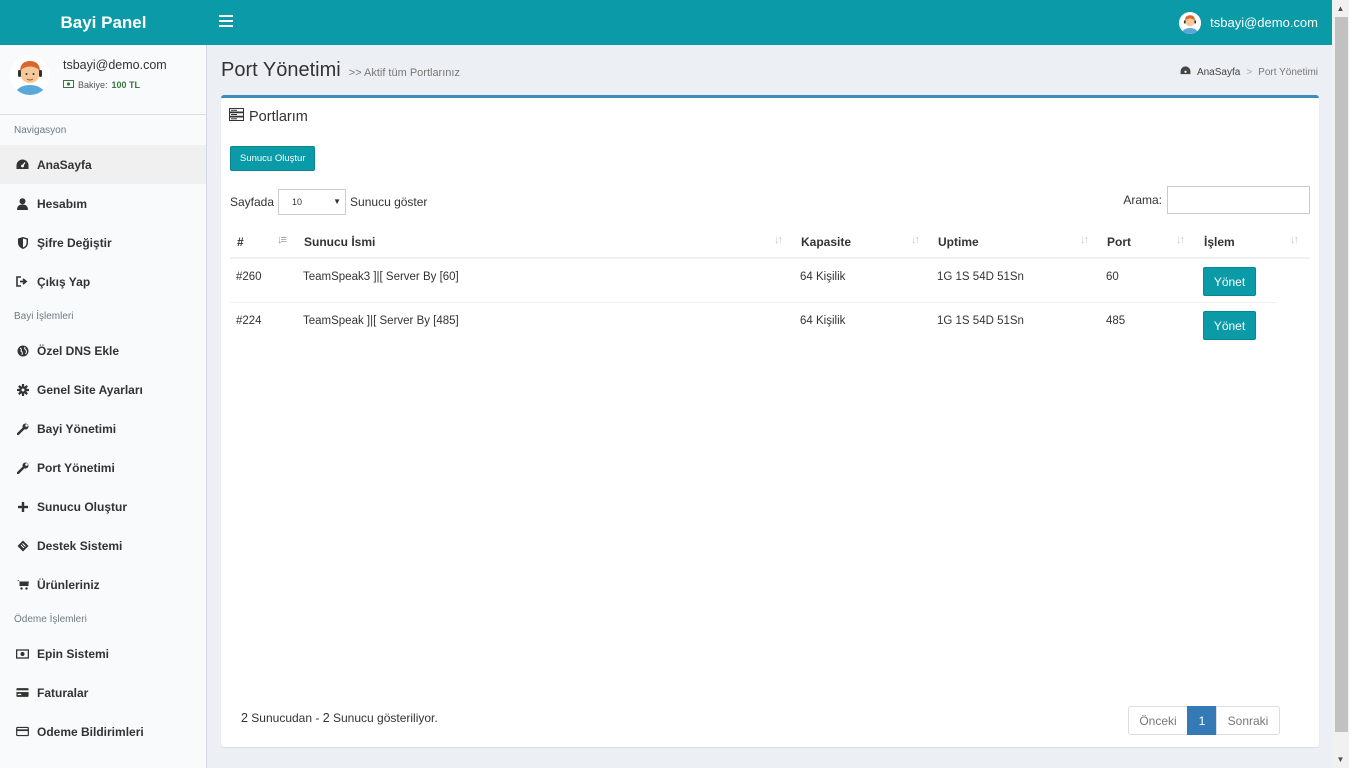 This screenshot has height=768, width=1366. I want to click on sidebar-item-ozel-dns-ekle: Özel DNS Ekle, so click(103, 350).